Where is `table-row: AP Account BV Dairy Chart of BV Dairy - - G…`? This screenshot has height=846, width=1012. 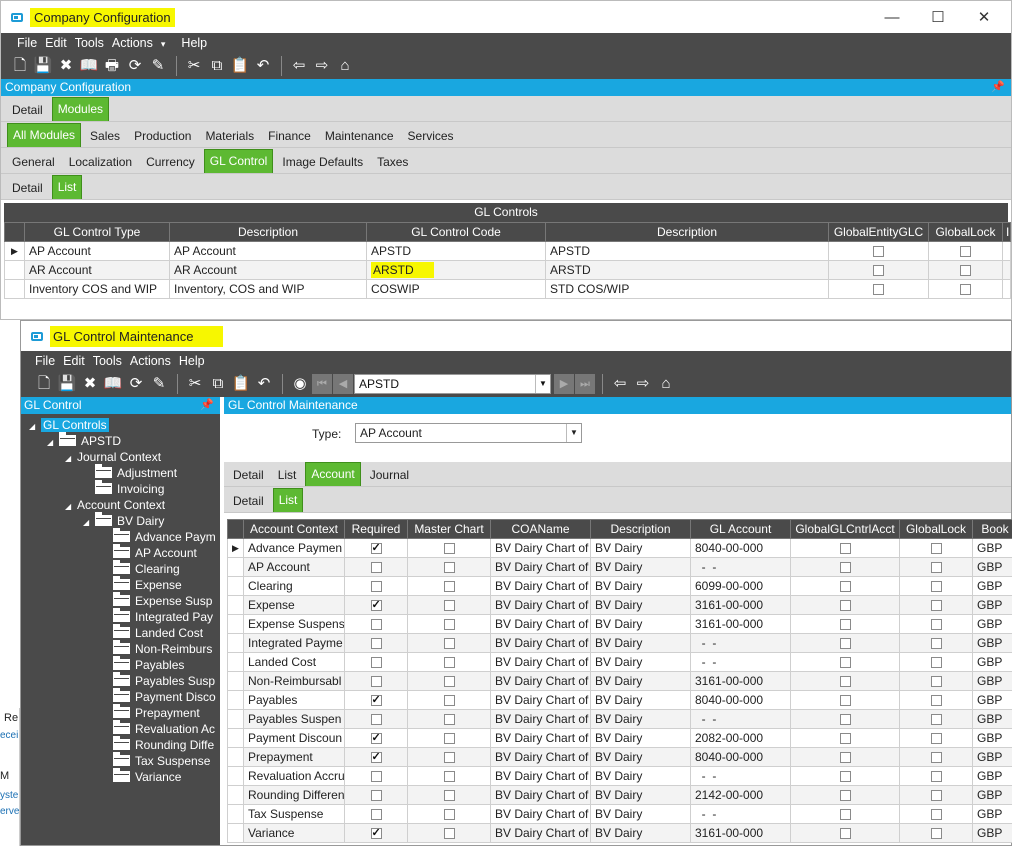
table-row: AP Account BV Dairy Chart of BV Dairy - - G… is located at coordinates (619, 567).